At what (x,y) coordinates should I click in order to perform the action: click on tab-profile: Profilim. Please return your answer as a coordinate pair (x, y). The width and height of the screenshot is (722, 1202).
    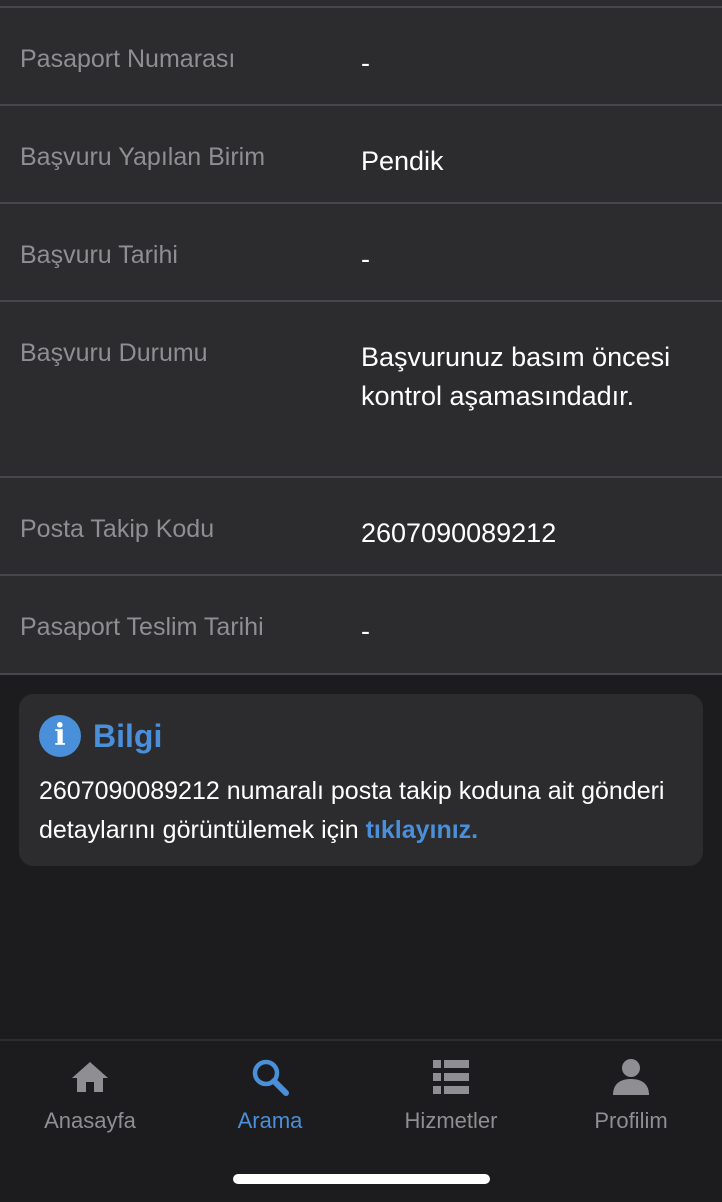
    Looking at the image, I should click on (631, 1101).